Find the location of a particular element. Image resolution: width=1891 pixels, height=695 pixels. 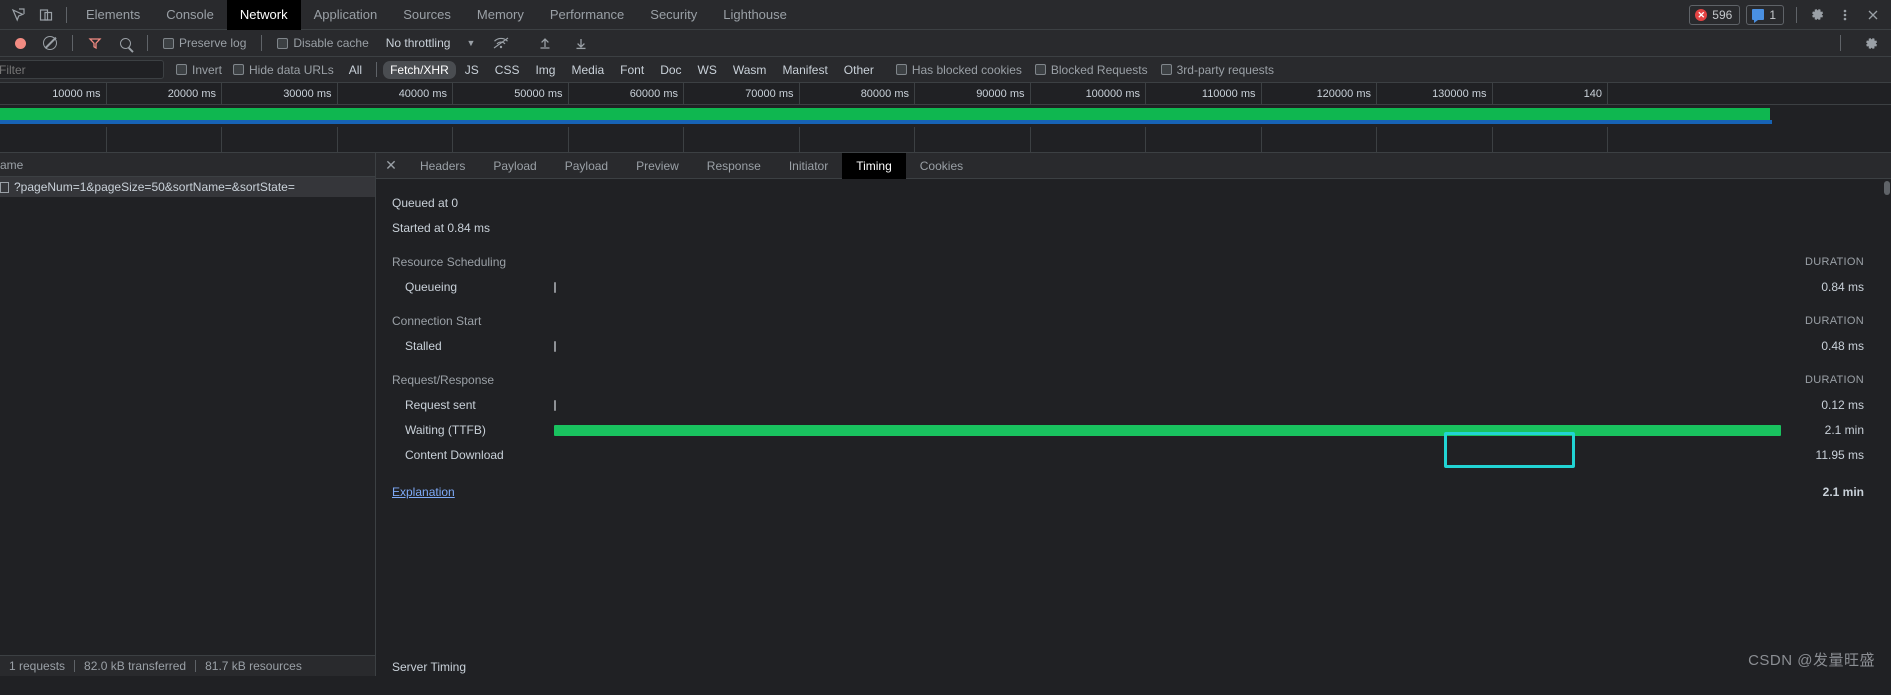

filter-icon is located at coordinates (95, 43).